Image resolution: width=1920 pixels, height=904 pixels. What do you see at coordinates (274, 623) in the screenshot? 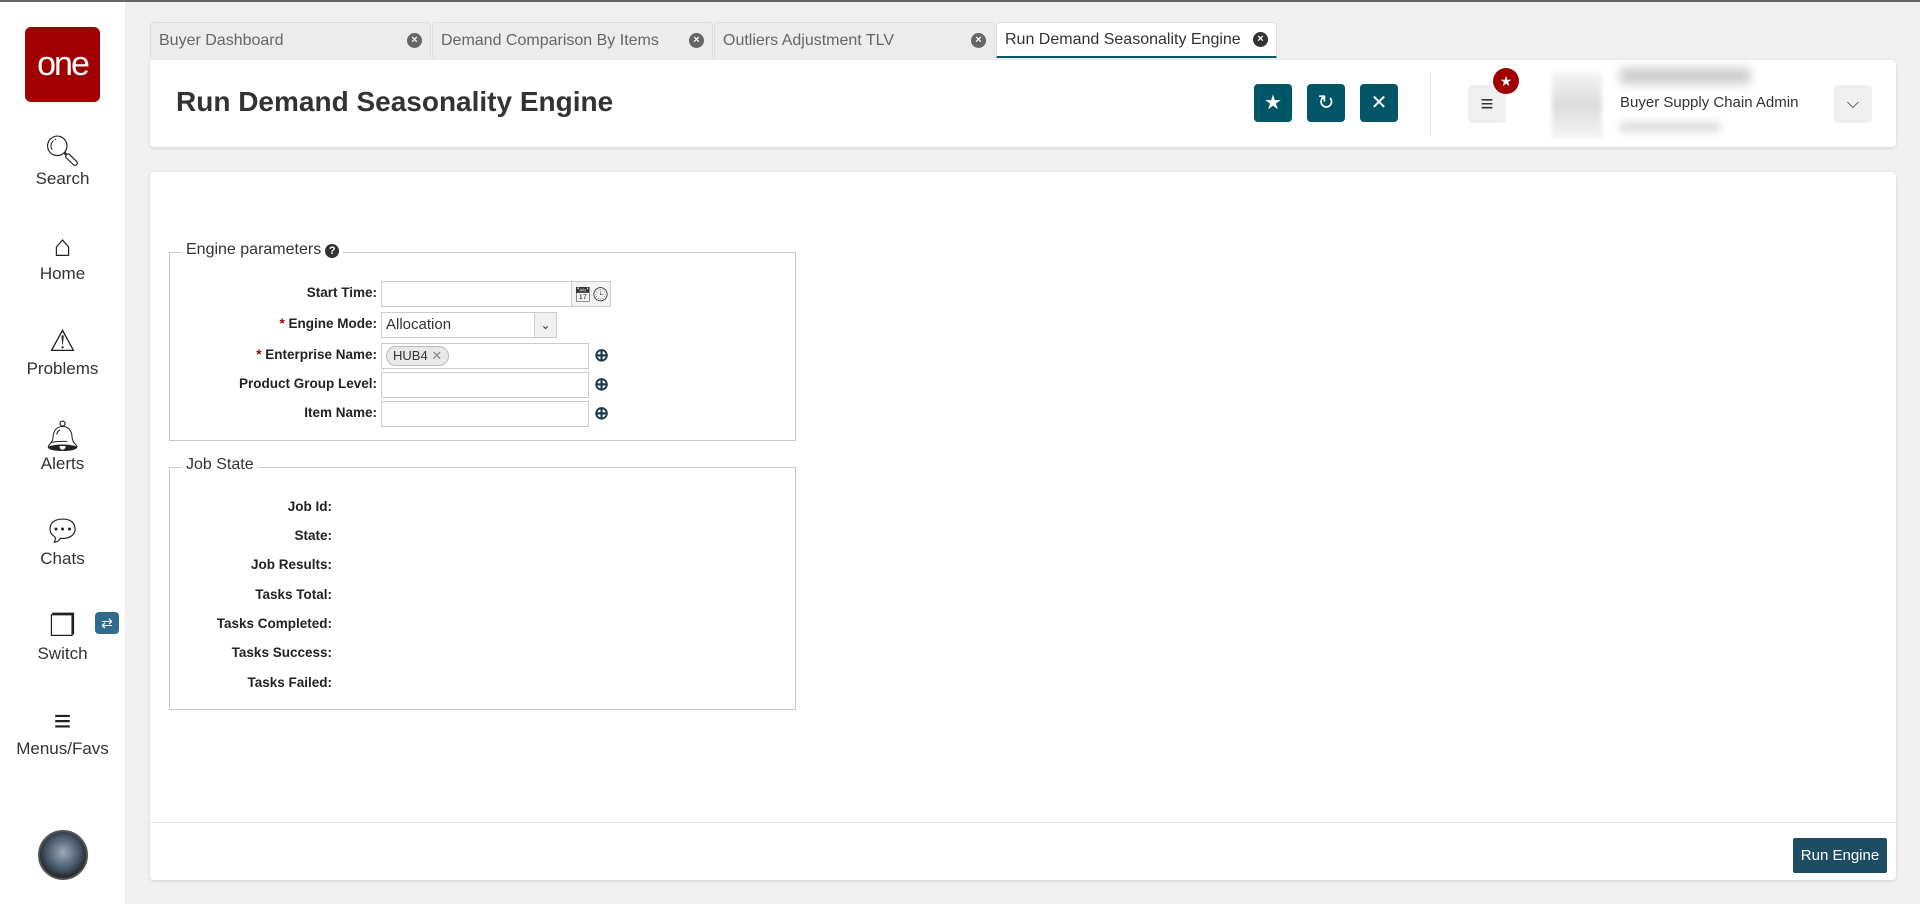
I see `tasks-completed-label: Tasks Completed:` at bounding box center [274, 623].